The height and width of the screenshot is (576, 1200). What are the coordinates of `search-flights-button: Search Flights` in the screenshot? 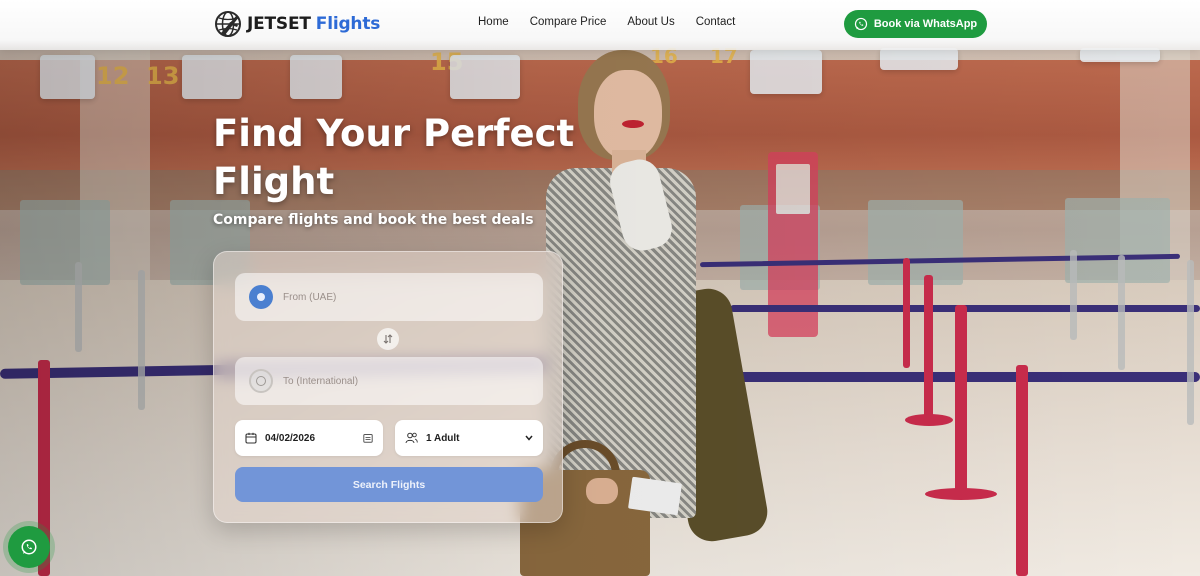 It's located at (389, 484).